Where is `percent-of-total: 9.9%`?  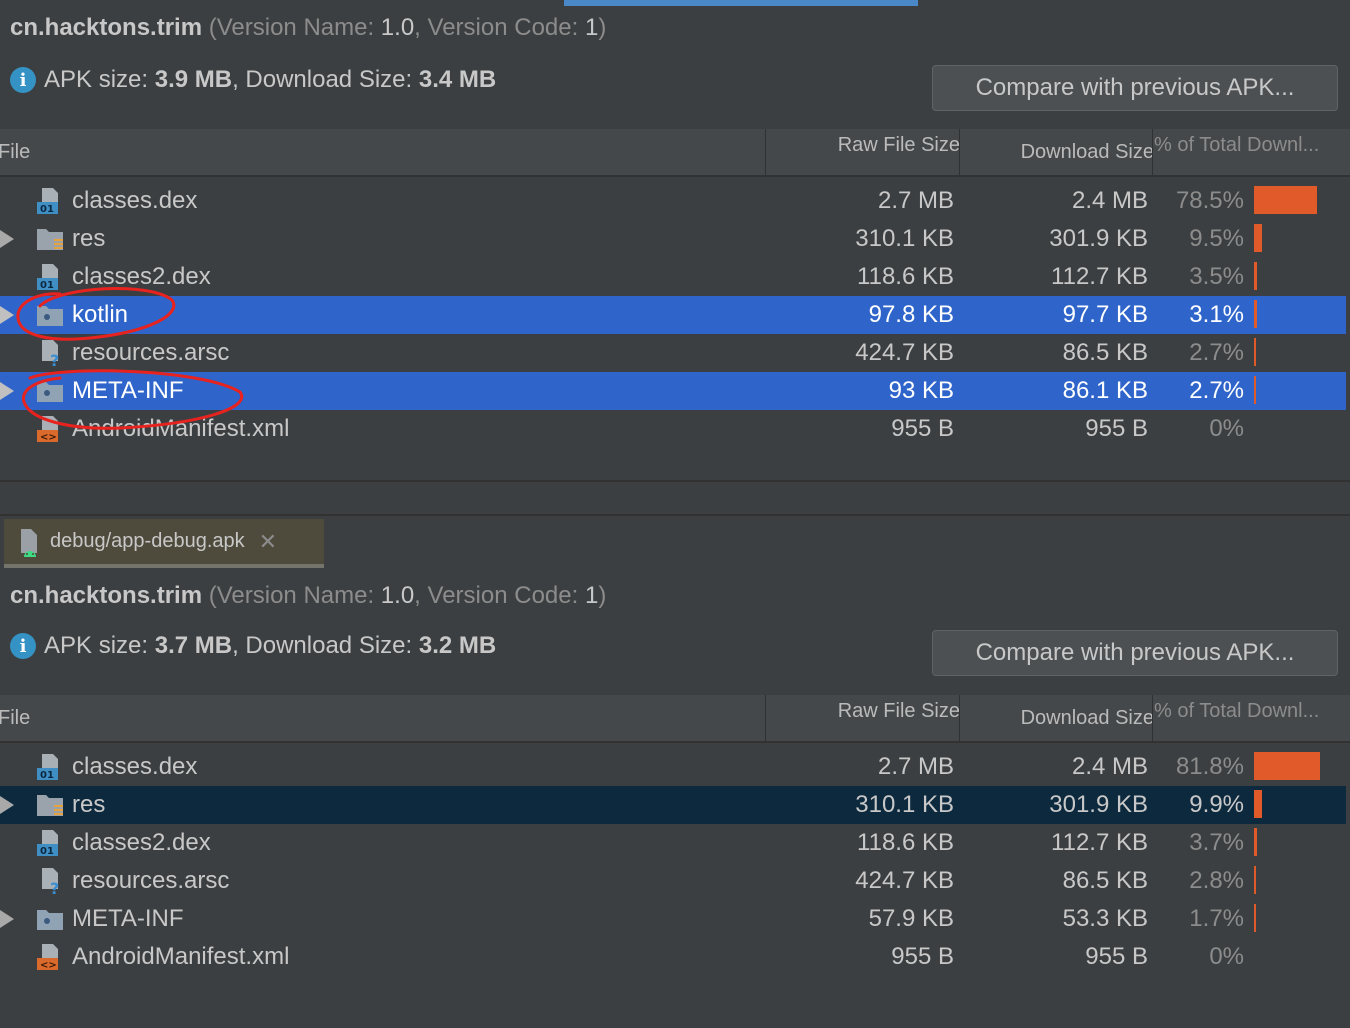
percent-of-total: 9.9% is located at coordinates (1216, 804).